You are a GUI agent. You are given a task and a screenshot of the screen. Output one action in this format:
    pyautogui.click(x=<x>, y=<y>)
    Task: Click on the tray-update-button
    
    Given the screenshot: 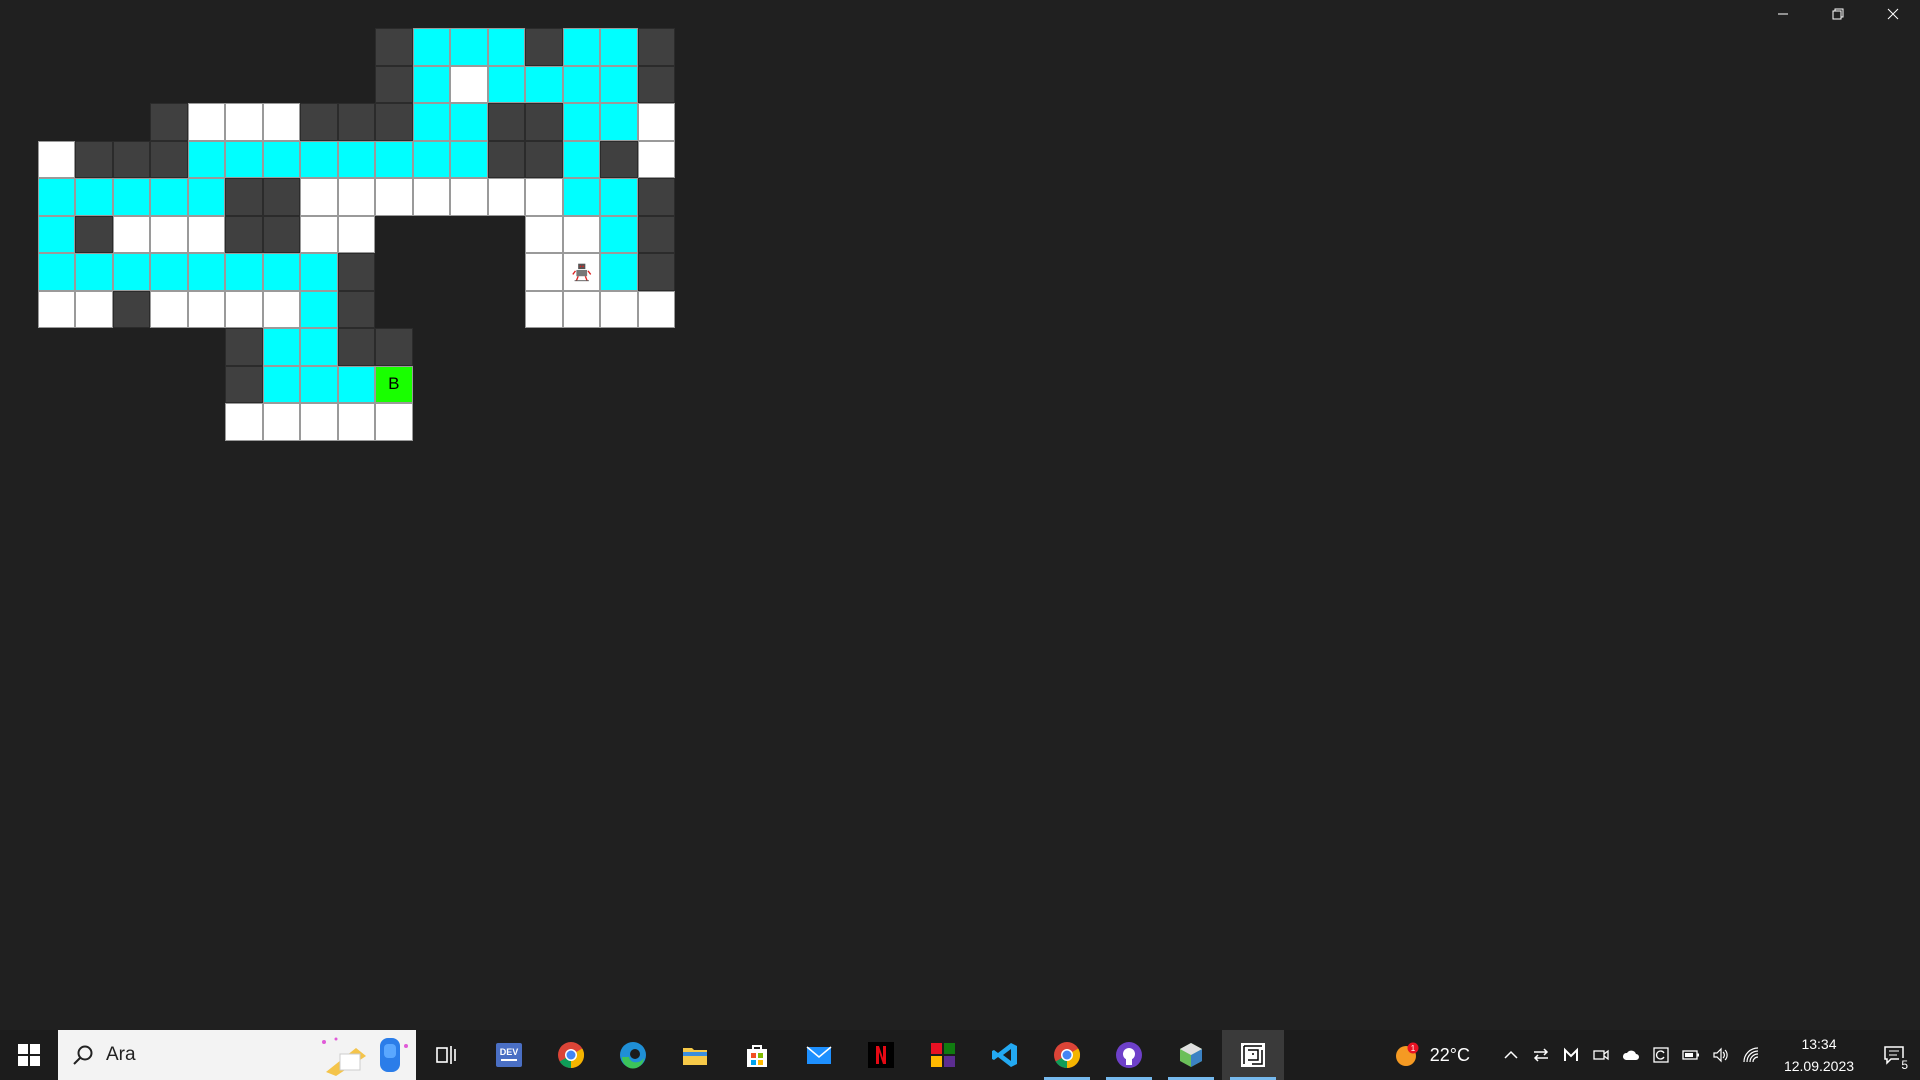 What is the action you would take?
    pyautogui.click(x=1661, y=1055)
    